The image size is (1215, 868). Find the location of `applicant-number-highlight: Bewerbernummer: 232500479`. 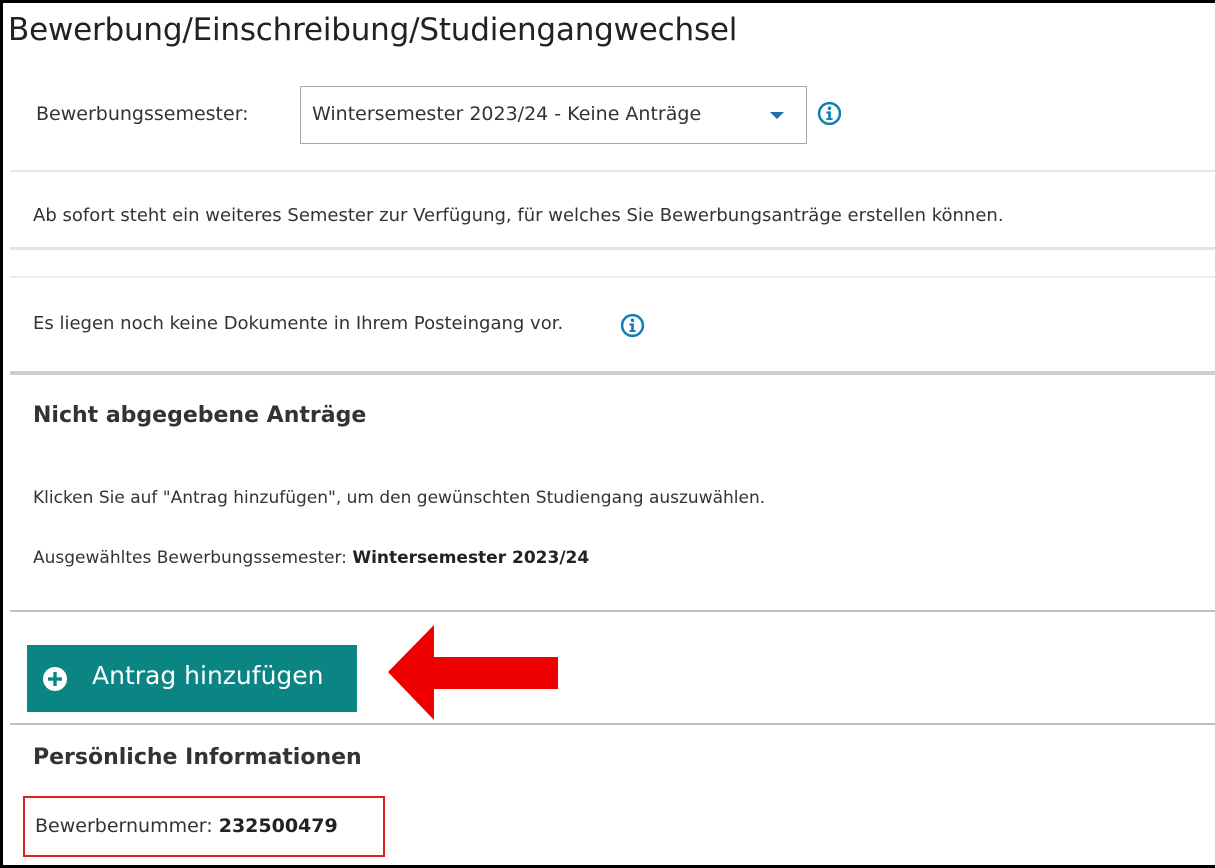

applicant-number-highlight: Bewerbernummer: 232500479 is located at coordinates (204, 826).